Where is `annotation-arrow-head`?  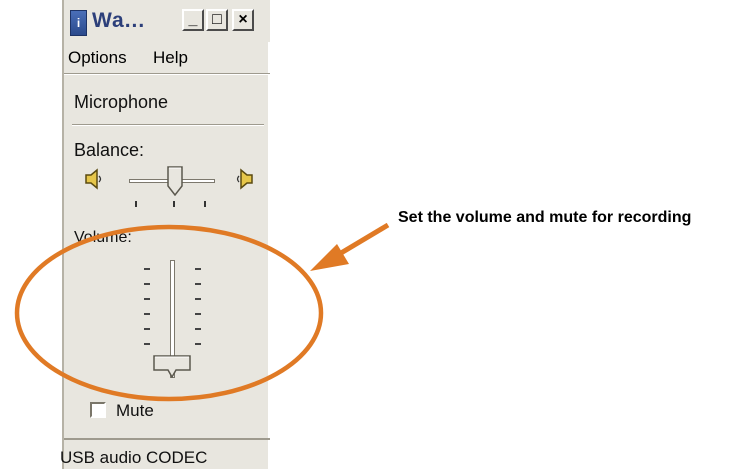
annotation-arrow-head is located at coordinates (329, 257).